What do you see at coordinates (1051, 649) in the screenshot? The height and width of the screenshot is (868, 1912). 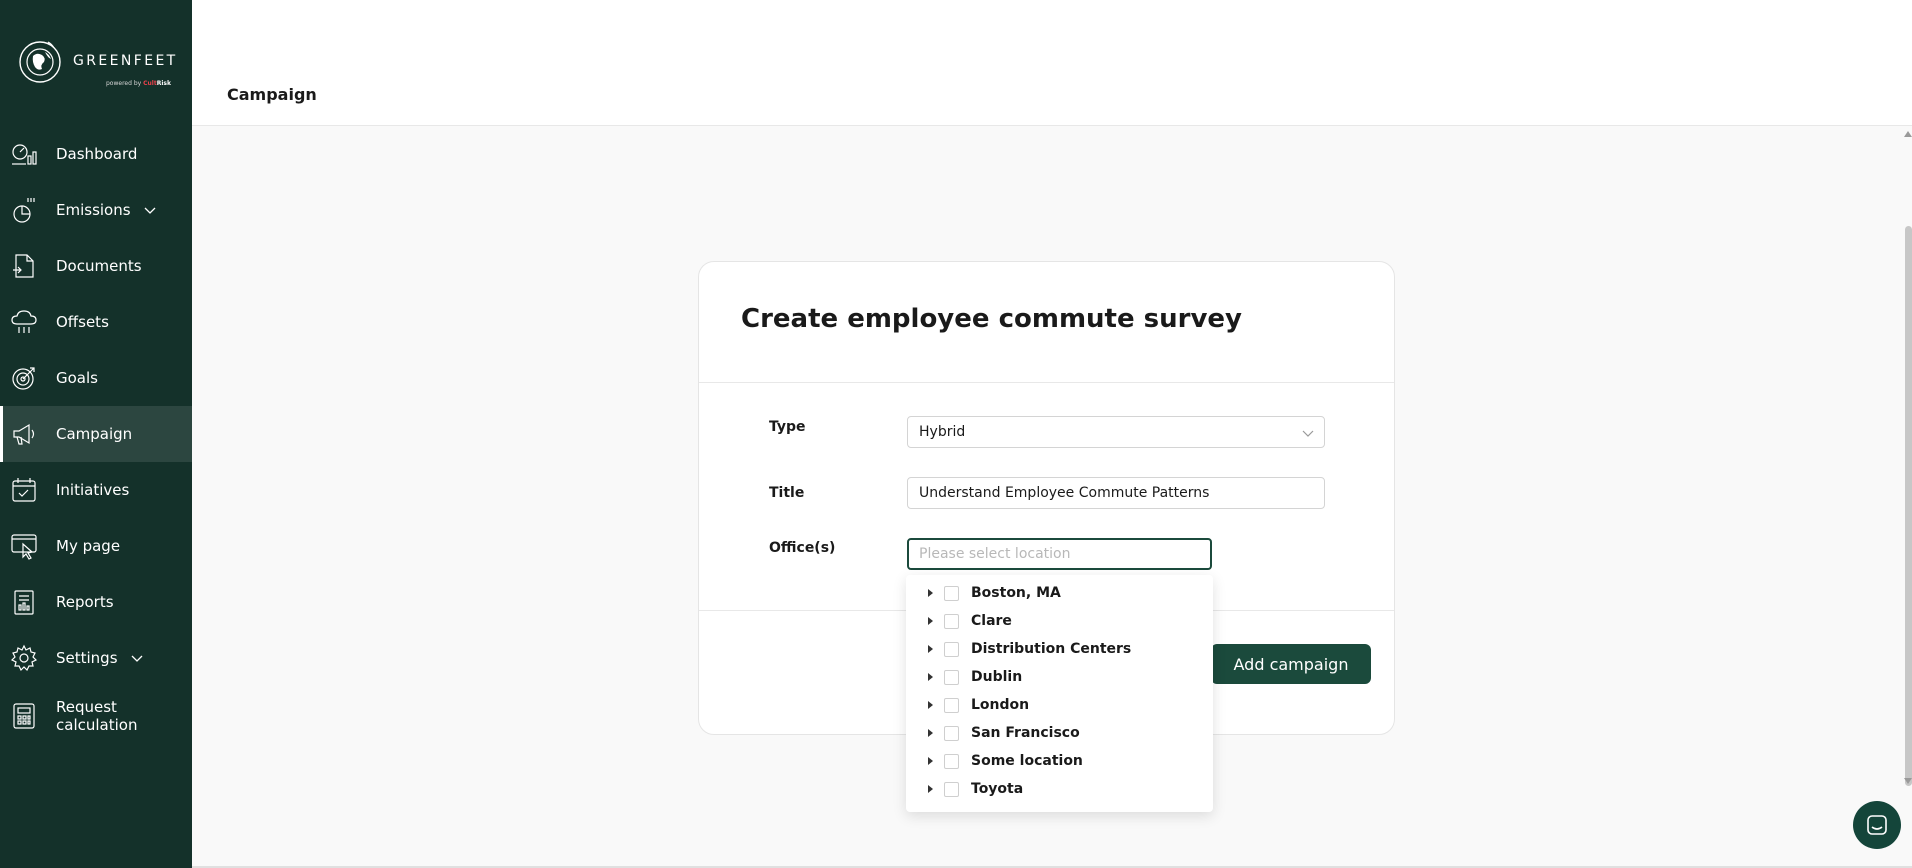 I see `location-label: Distribution Centers` at bounding box center [1051, 649].